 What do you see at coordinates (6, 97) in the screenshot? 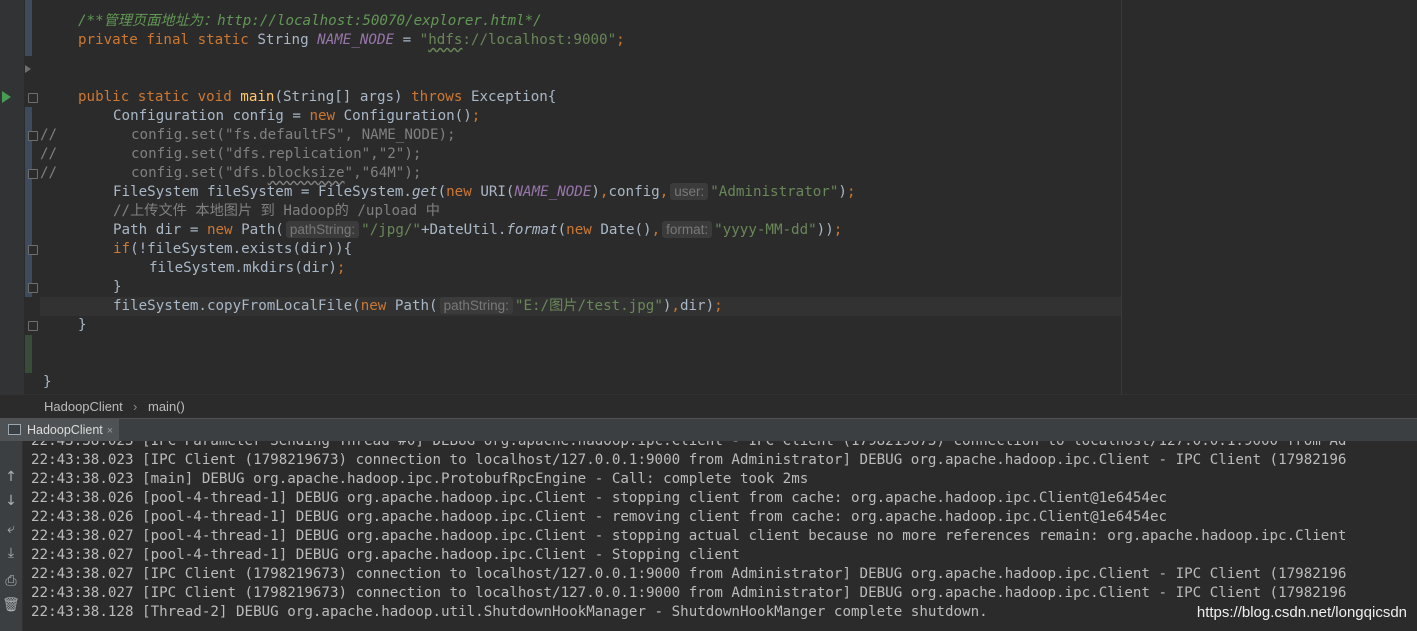
I see `run-gutter-icon` at bounding box center [6, 97].